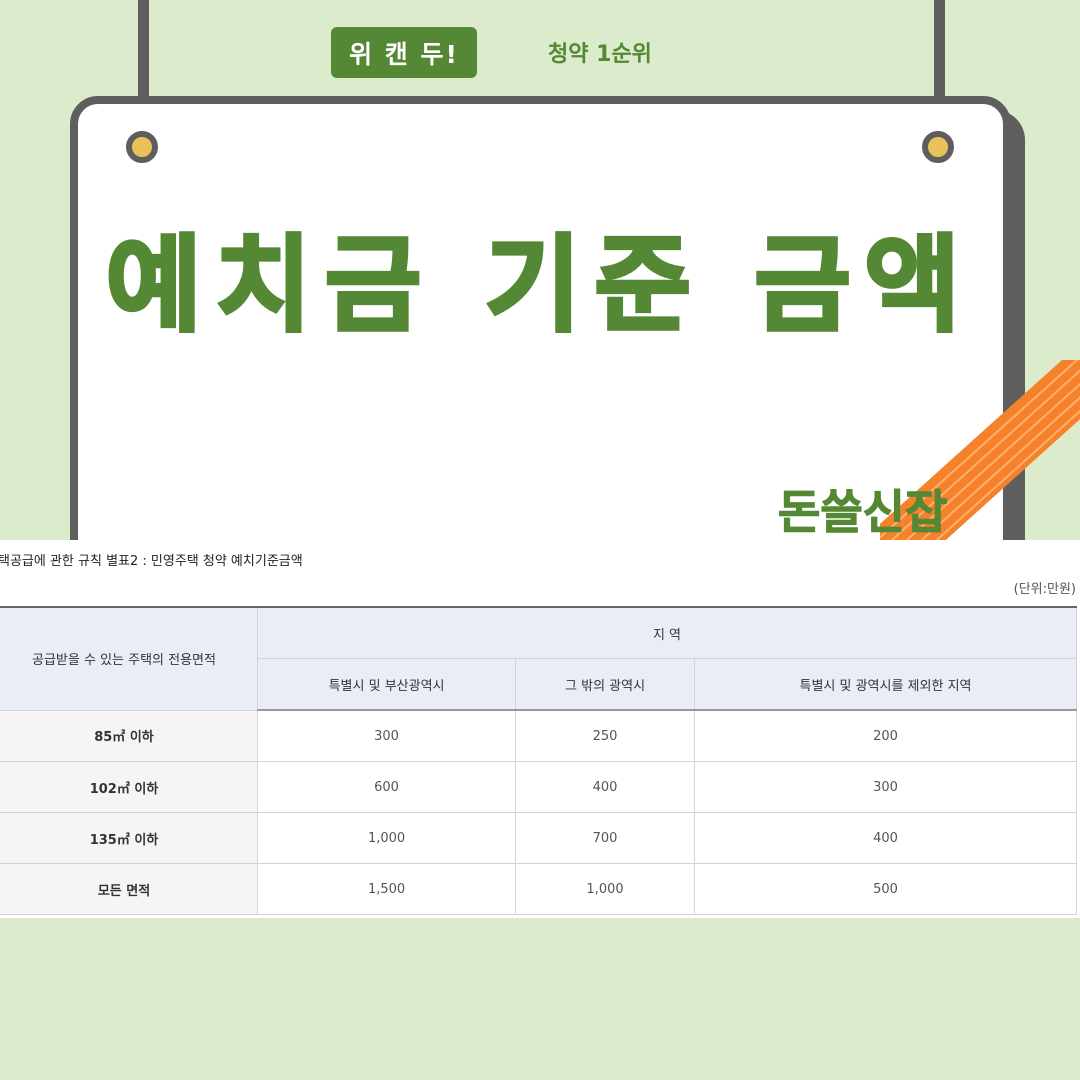  I want to click on table-cell: 200, so click(885, 735).